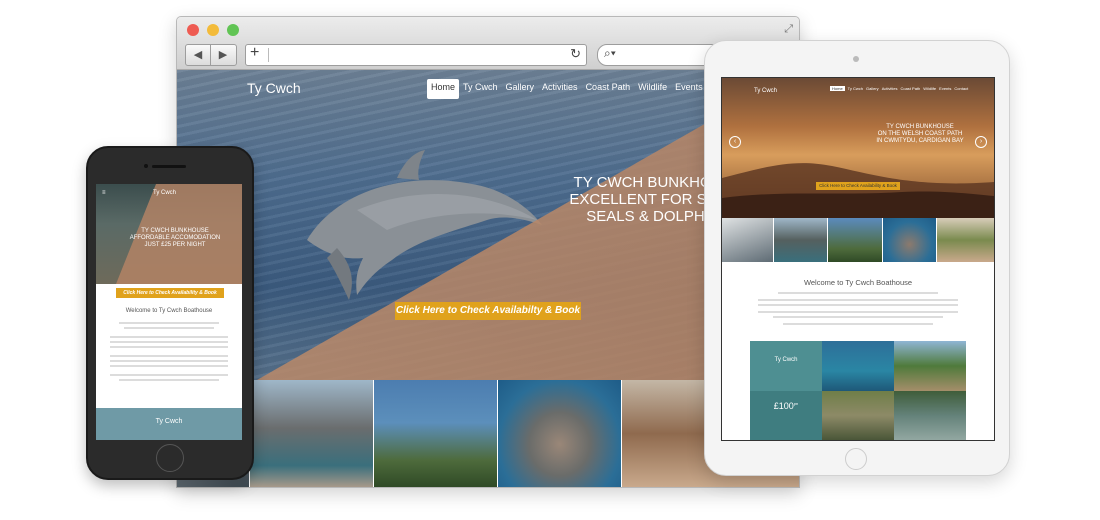  I want to click on nav-home: Home, so click(443, 89).